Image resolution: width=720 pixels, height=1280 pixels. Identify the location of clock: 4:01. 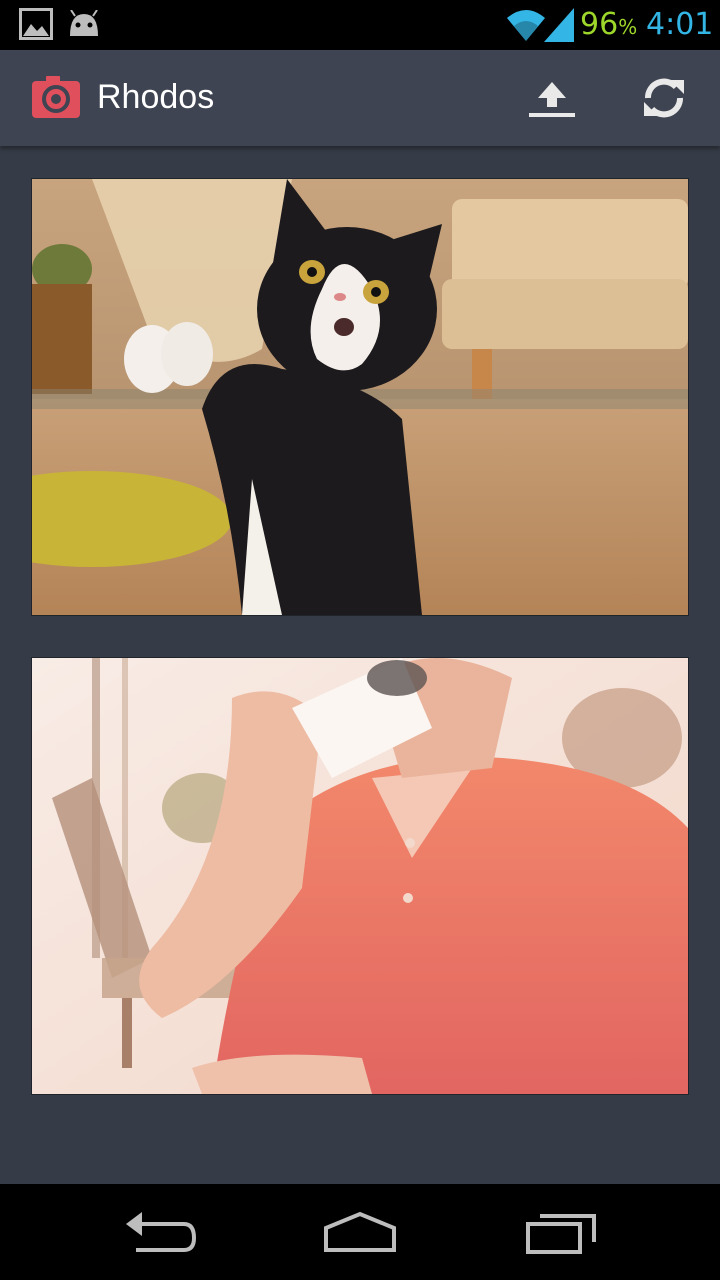
(680, 24).